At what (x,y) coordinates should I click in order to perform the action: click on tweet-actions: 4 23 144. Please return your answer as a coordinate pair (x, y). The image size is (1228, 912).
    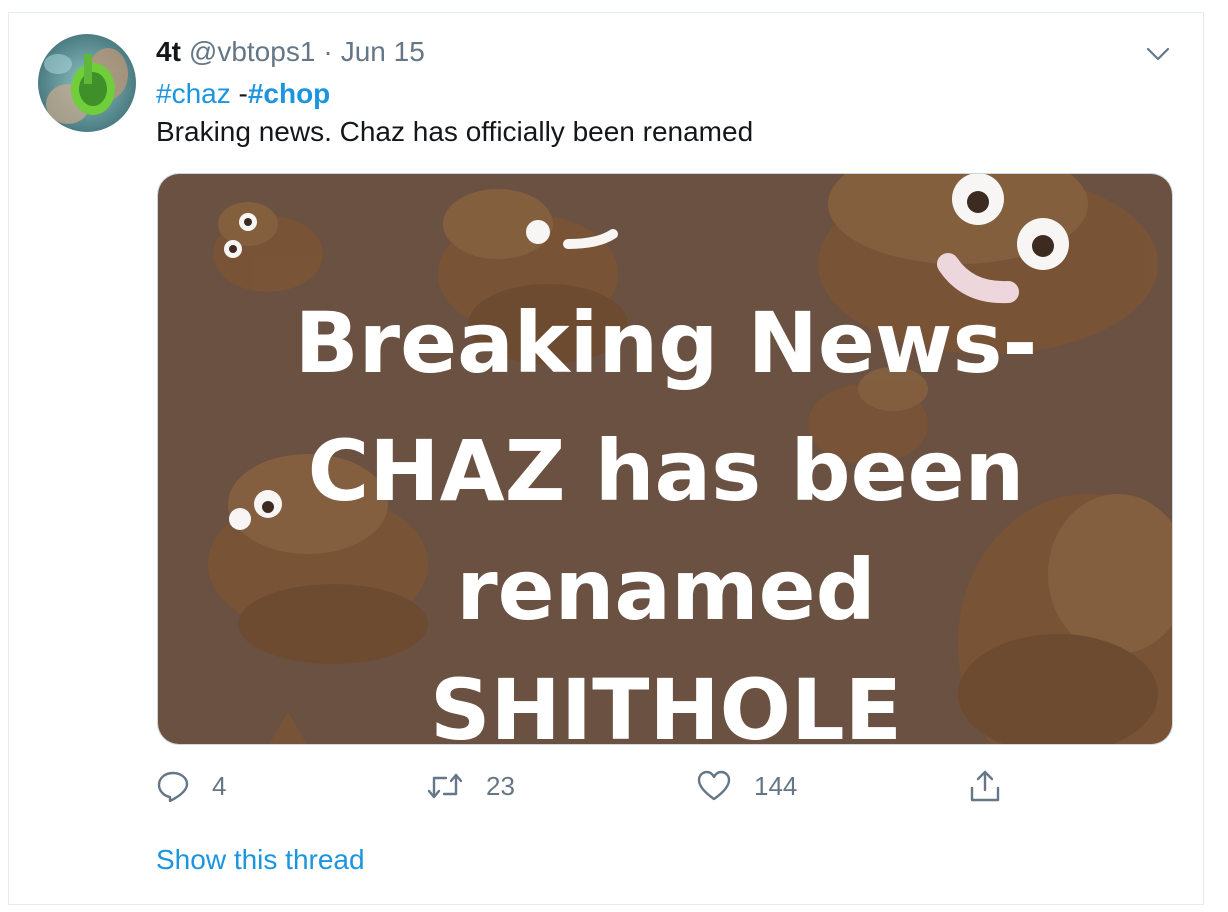
    Looking at the image, I should click on (586, 786).